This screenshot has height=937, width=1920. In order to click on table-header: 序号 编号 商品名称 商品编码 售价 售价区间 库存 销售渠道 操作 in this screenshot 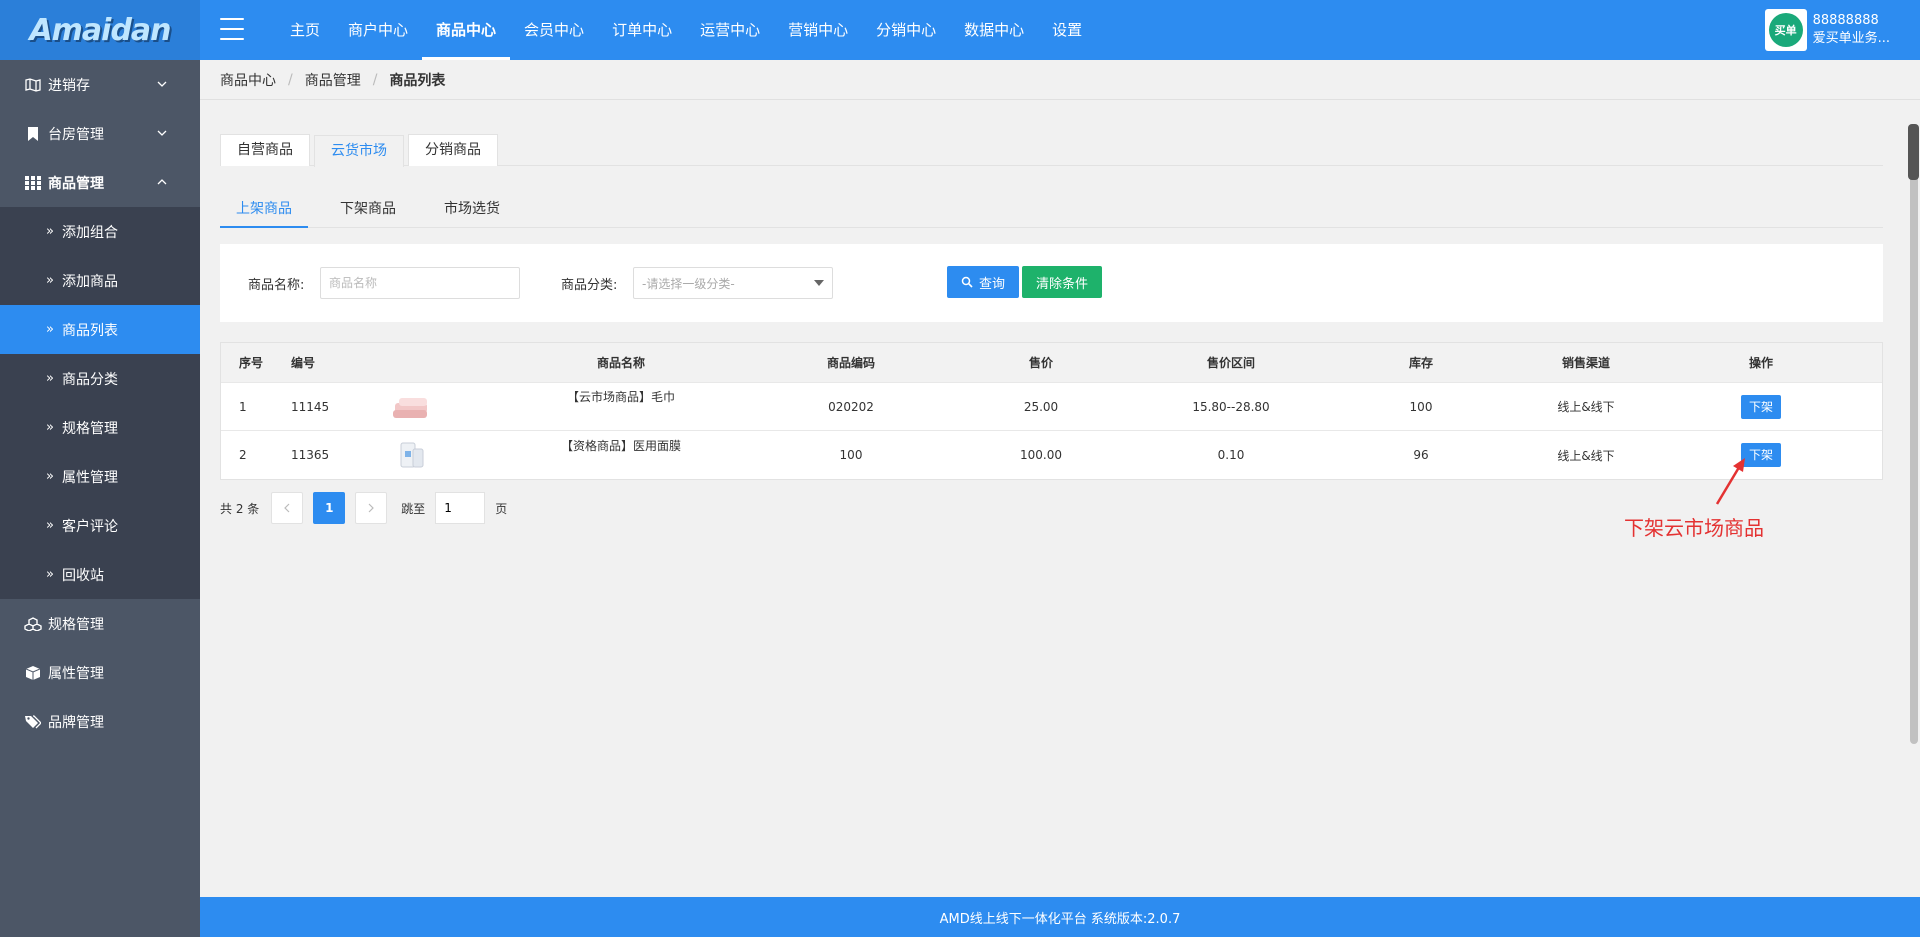, I will do `click(1051, 363)`.